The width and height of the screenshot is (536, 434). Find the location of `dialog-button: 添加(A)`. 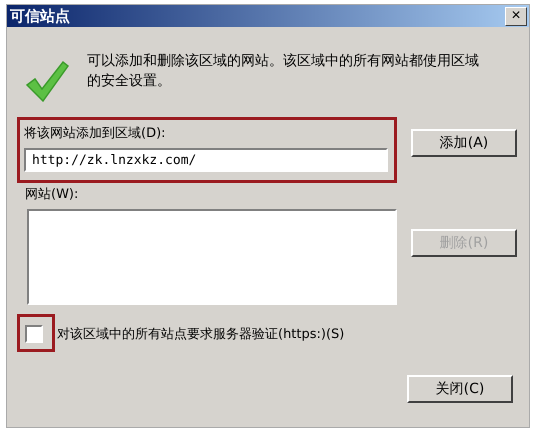

dialog-button: 添加(A) is located at coordinates (464, 143).